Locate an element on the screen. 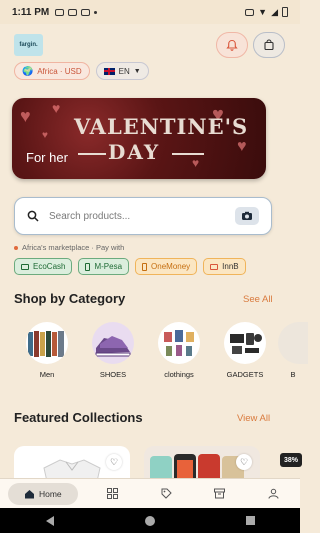  payment-innbucks: InnB is located at coordinates (224, 266).